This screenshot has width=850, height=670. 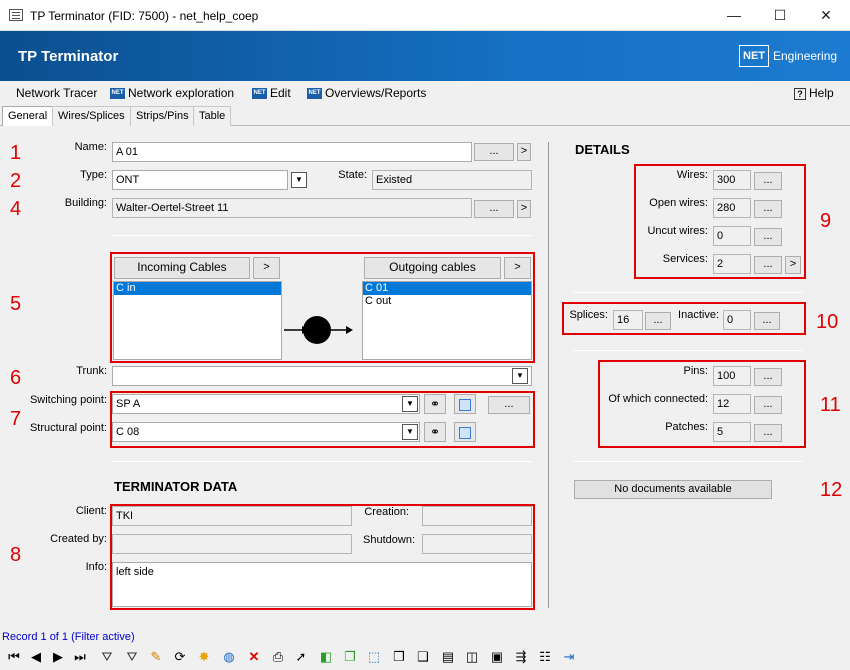 What do you see at coordinates (793, 265) in the screenshot?
I see `services-goto-button: >` at bounding box center [793, 265].